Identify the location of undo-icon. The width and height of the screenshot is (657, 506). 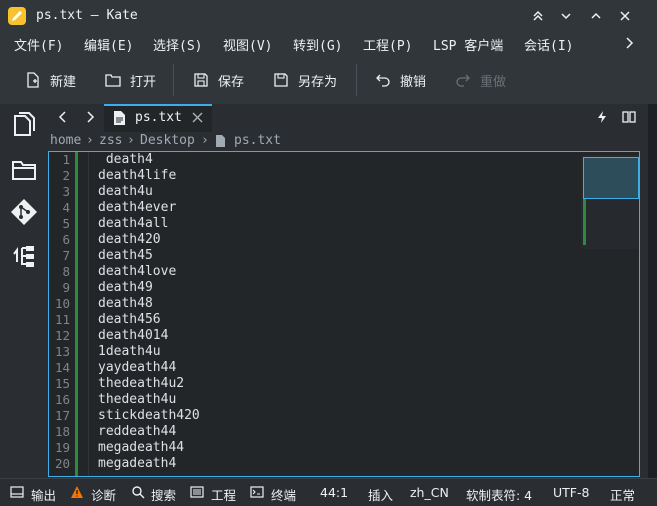
(383, 80).